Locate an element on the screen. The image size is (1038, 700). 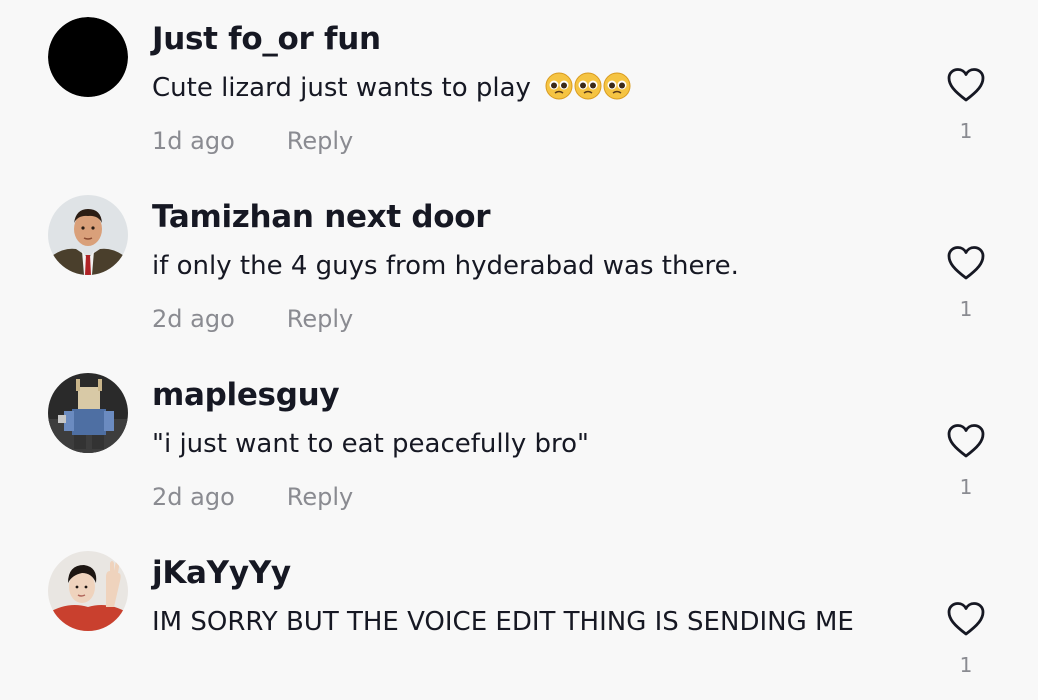
comment-text: "i just want to eat peacefully bro" is located at coordinates (370, 444).